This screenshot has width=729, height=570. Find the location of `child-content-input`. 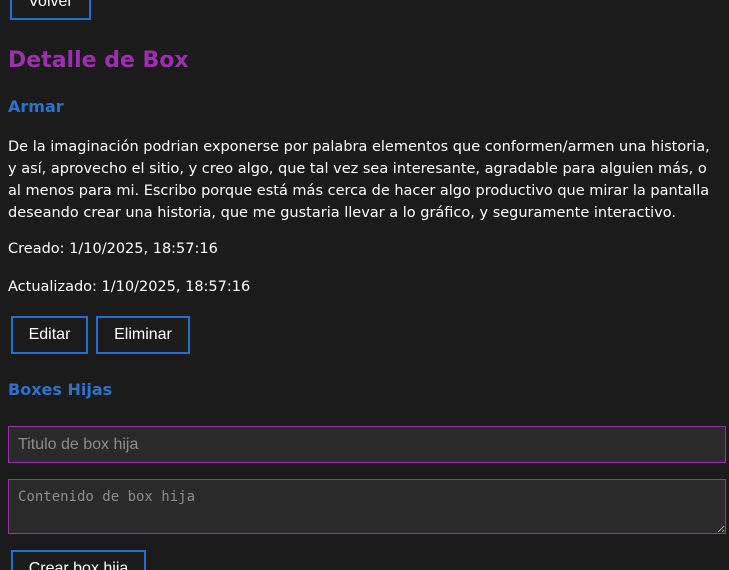

child-content-input is located at coordinates (367, 506).